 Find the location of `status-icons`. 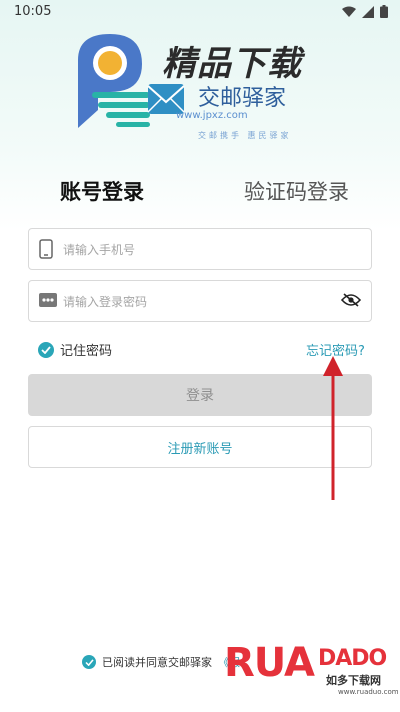

status-icons is located at coordinates (365, 11).